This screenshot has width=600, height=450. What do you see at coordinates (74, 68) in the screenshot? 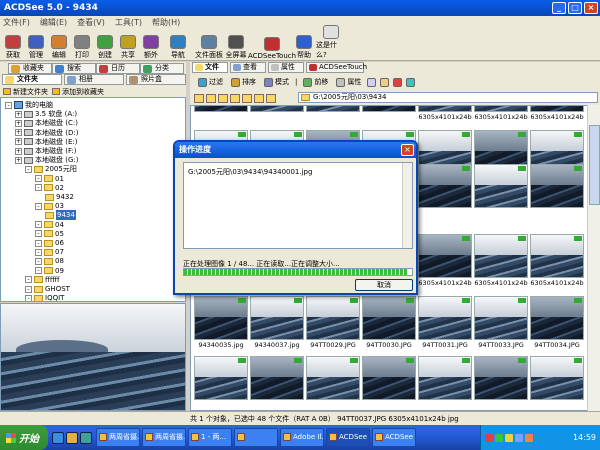
I see `left-tab-1: 搜索` at bounding box center [74, 68].